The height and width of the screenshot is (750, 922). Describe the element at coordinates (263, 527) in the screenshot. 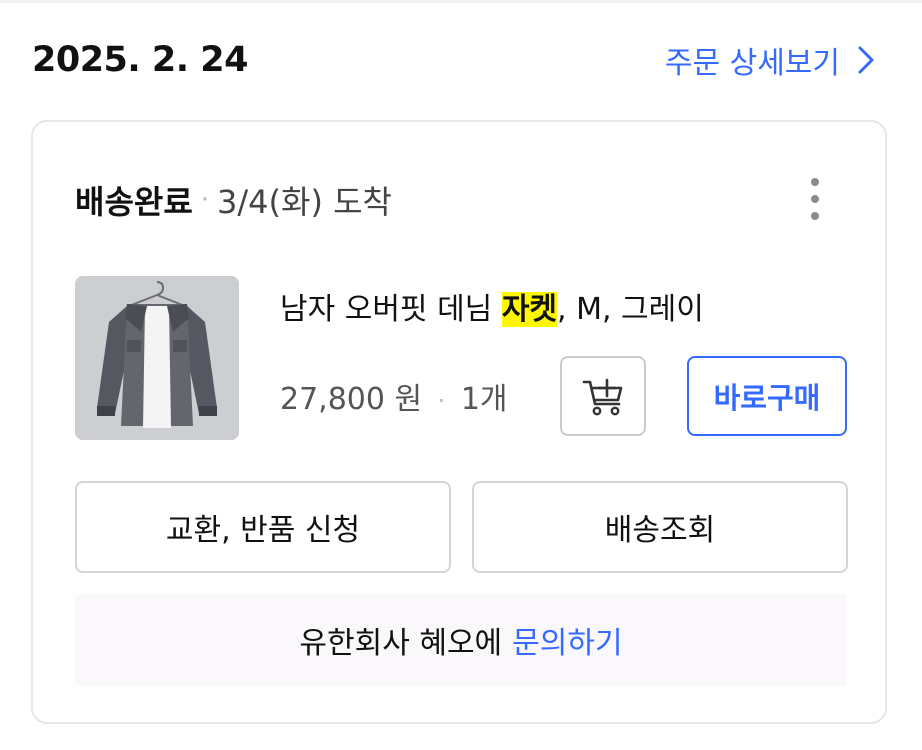

I see `exchange-return-button: 교환, 반품 신청` at that location.